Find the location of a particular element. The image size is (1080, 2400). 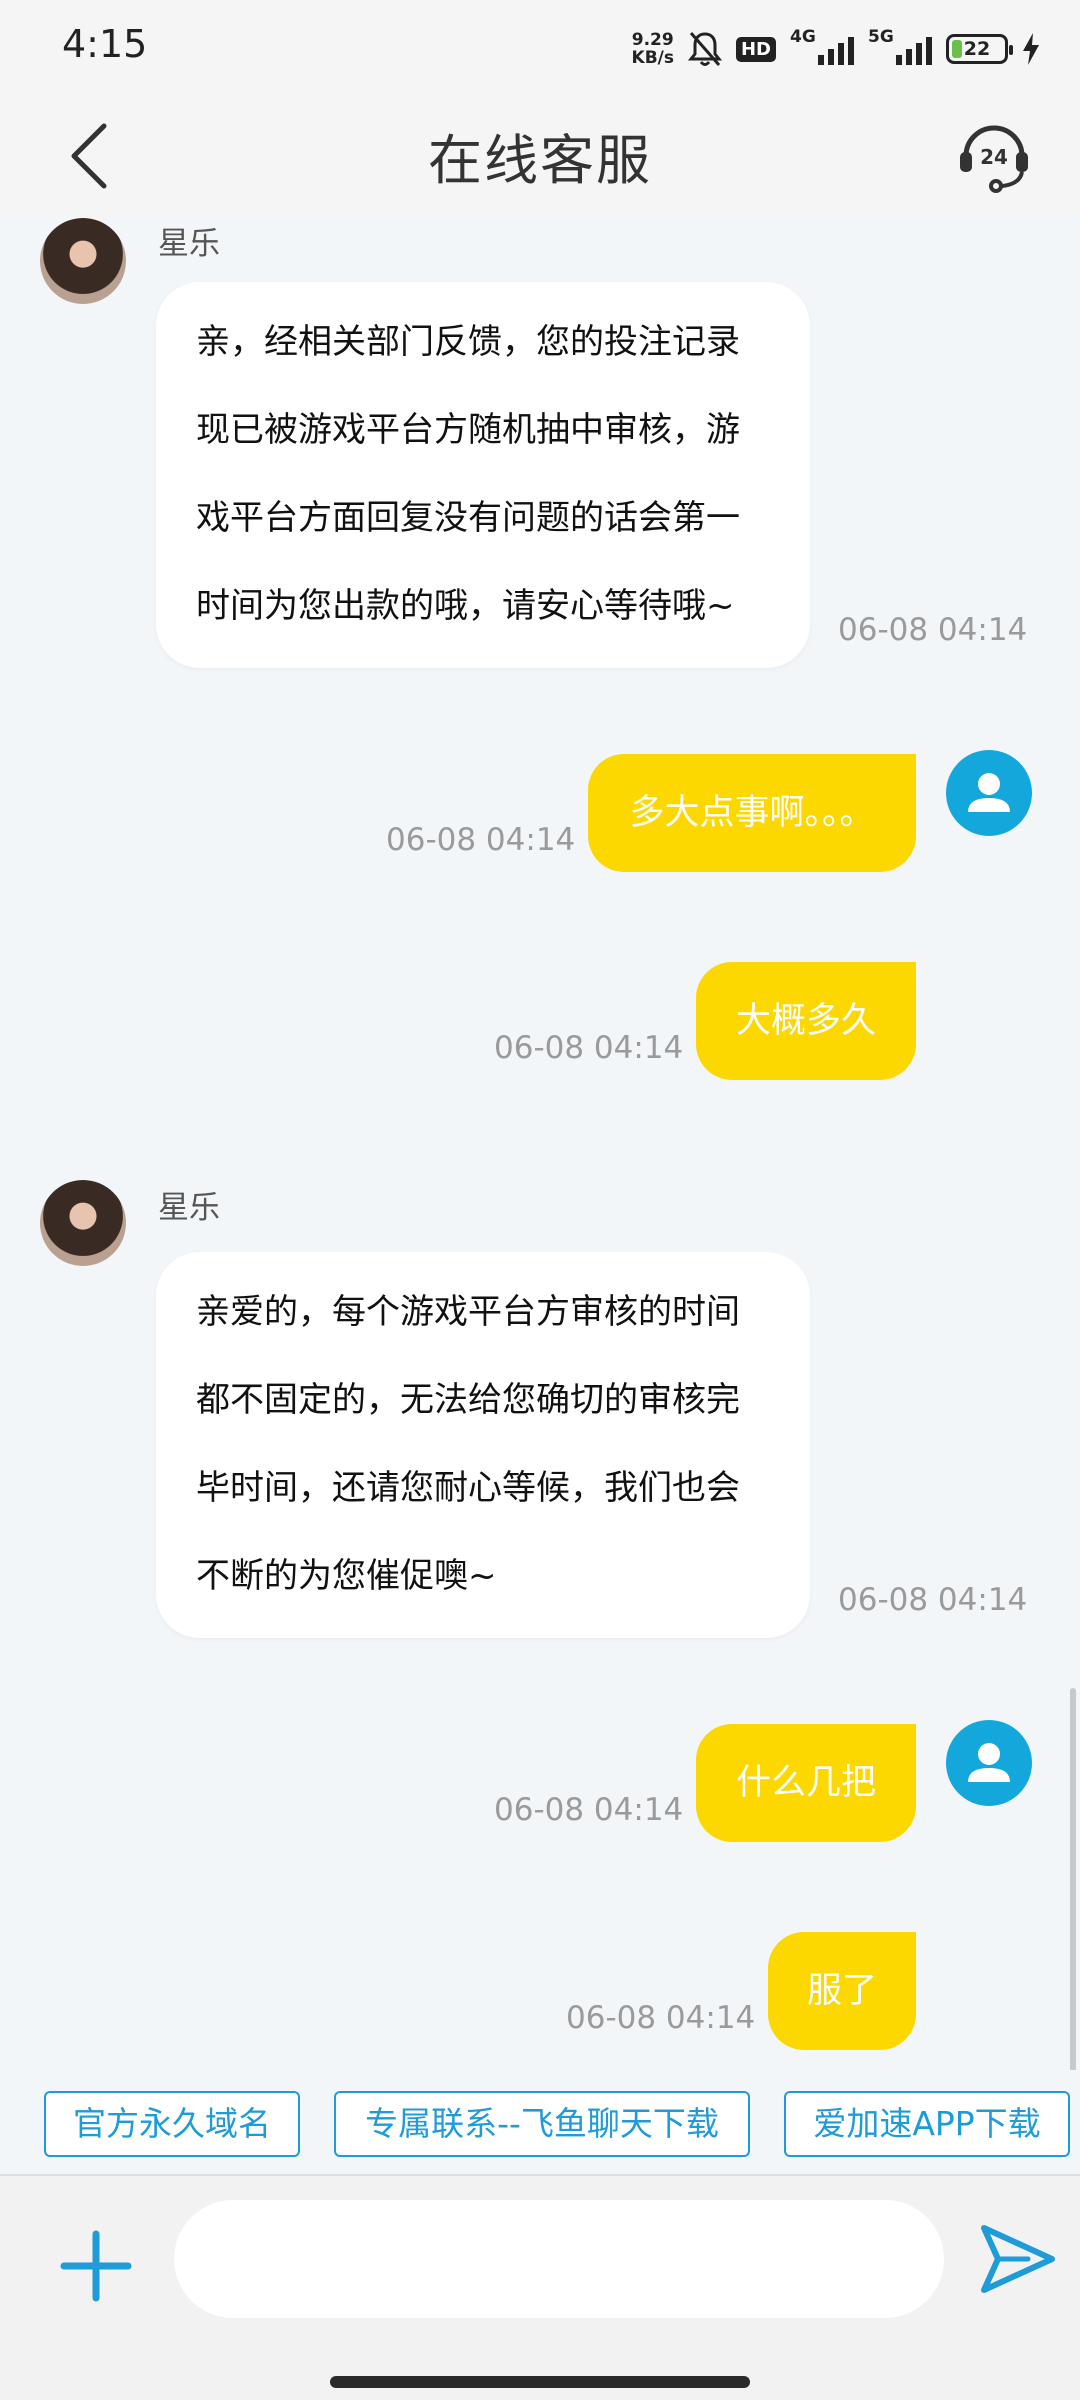

message-line: 毕时间，还请您耐心等候，我们也会 is located at coordinates (468, 1488).